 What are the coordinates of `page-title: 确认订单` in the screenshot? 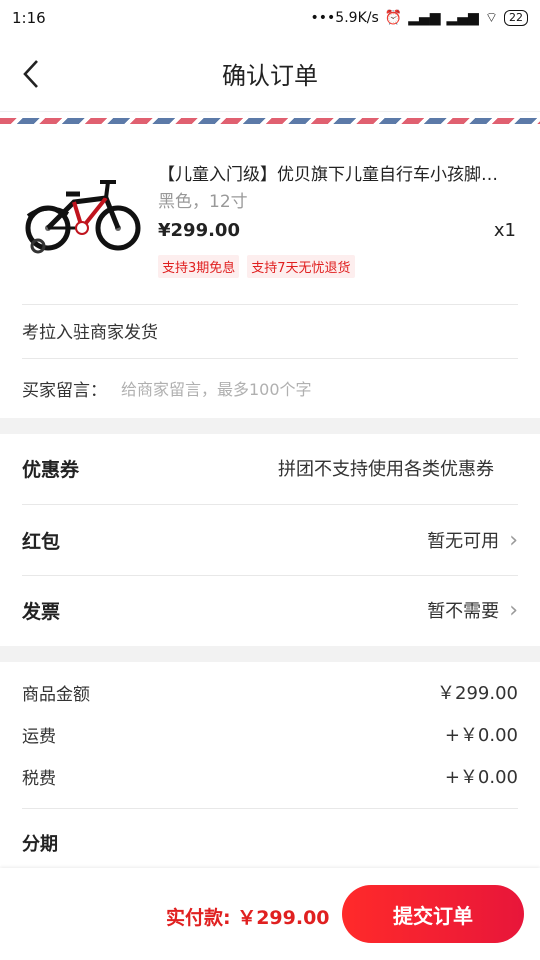 It's located at (270, 76).